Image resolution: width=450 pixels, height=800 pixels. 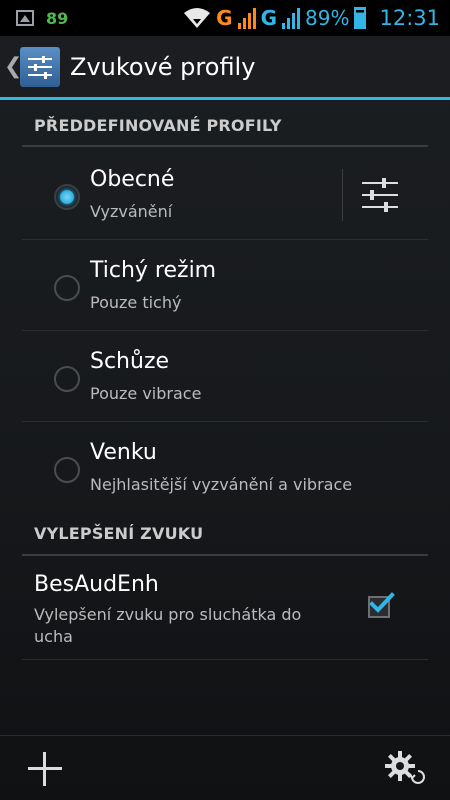 What do you see at coordinates (67, 197) in the screenshot?
I see `radio-button-selected` at bounding box center [67, 197].